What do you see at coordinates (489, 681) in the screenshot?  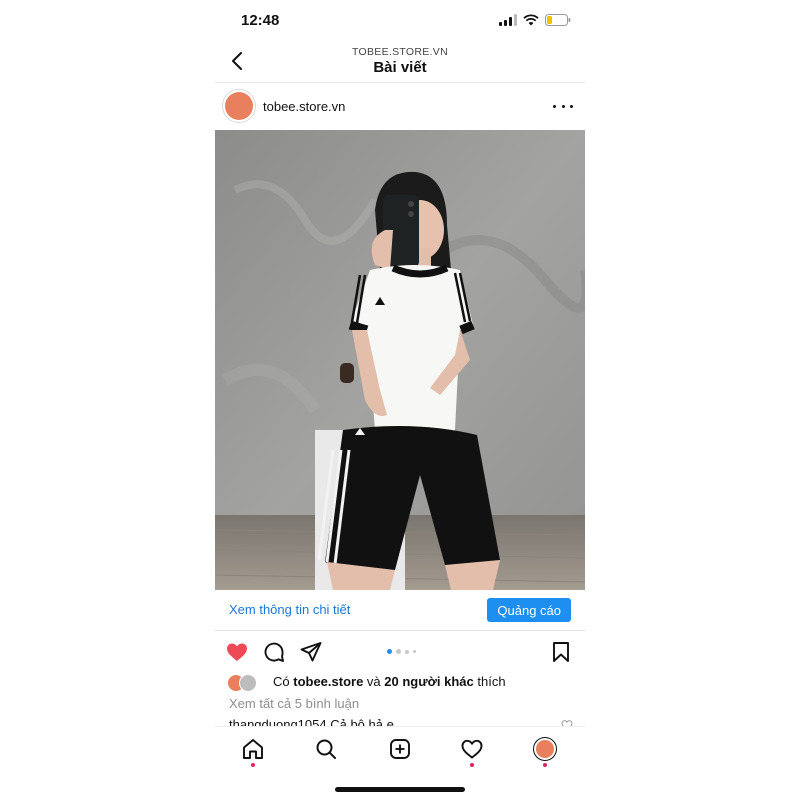 I see `likes-suffix: thích` at bounding box center [489, 681].